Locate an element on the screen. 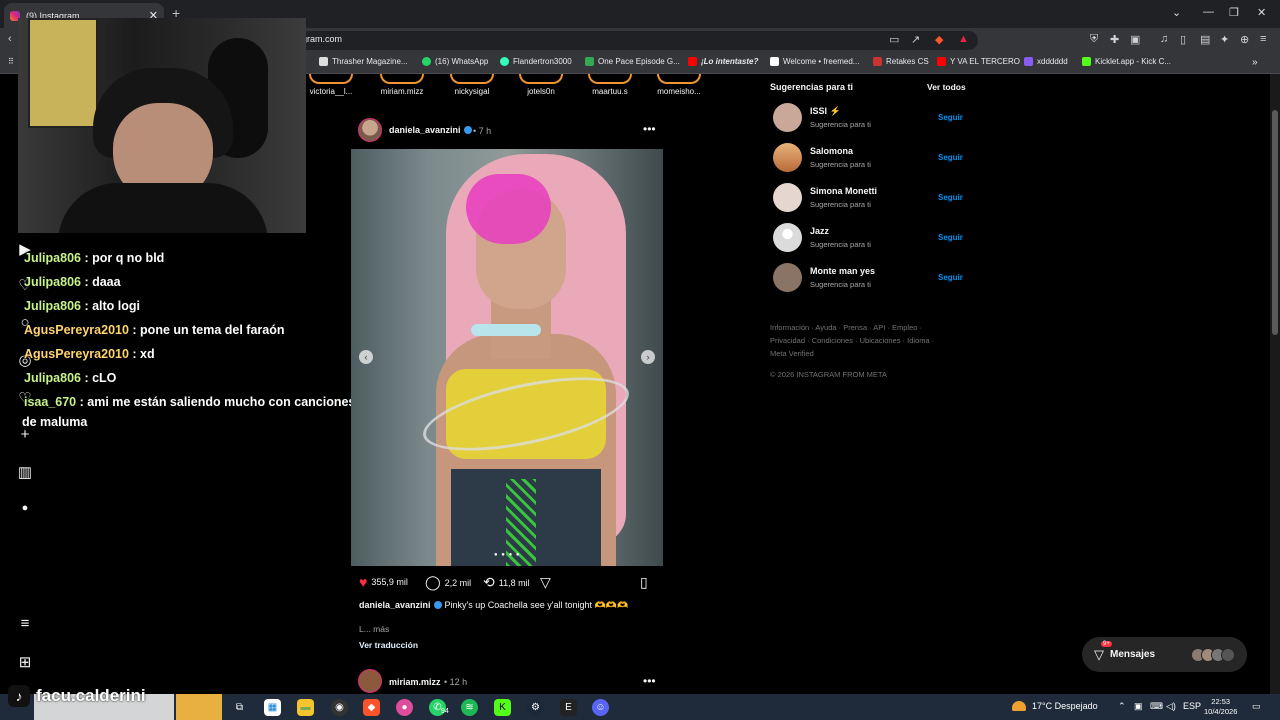  caption-username: daniela_avanzini is located at coordinates (395, 605).